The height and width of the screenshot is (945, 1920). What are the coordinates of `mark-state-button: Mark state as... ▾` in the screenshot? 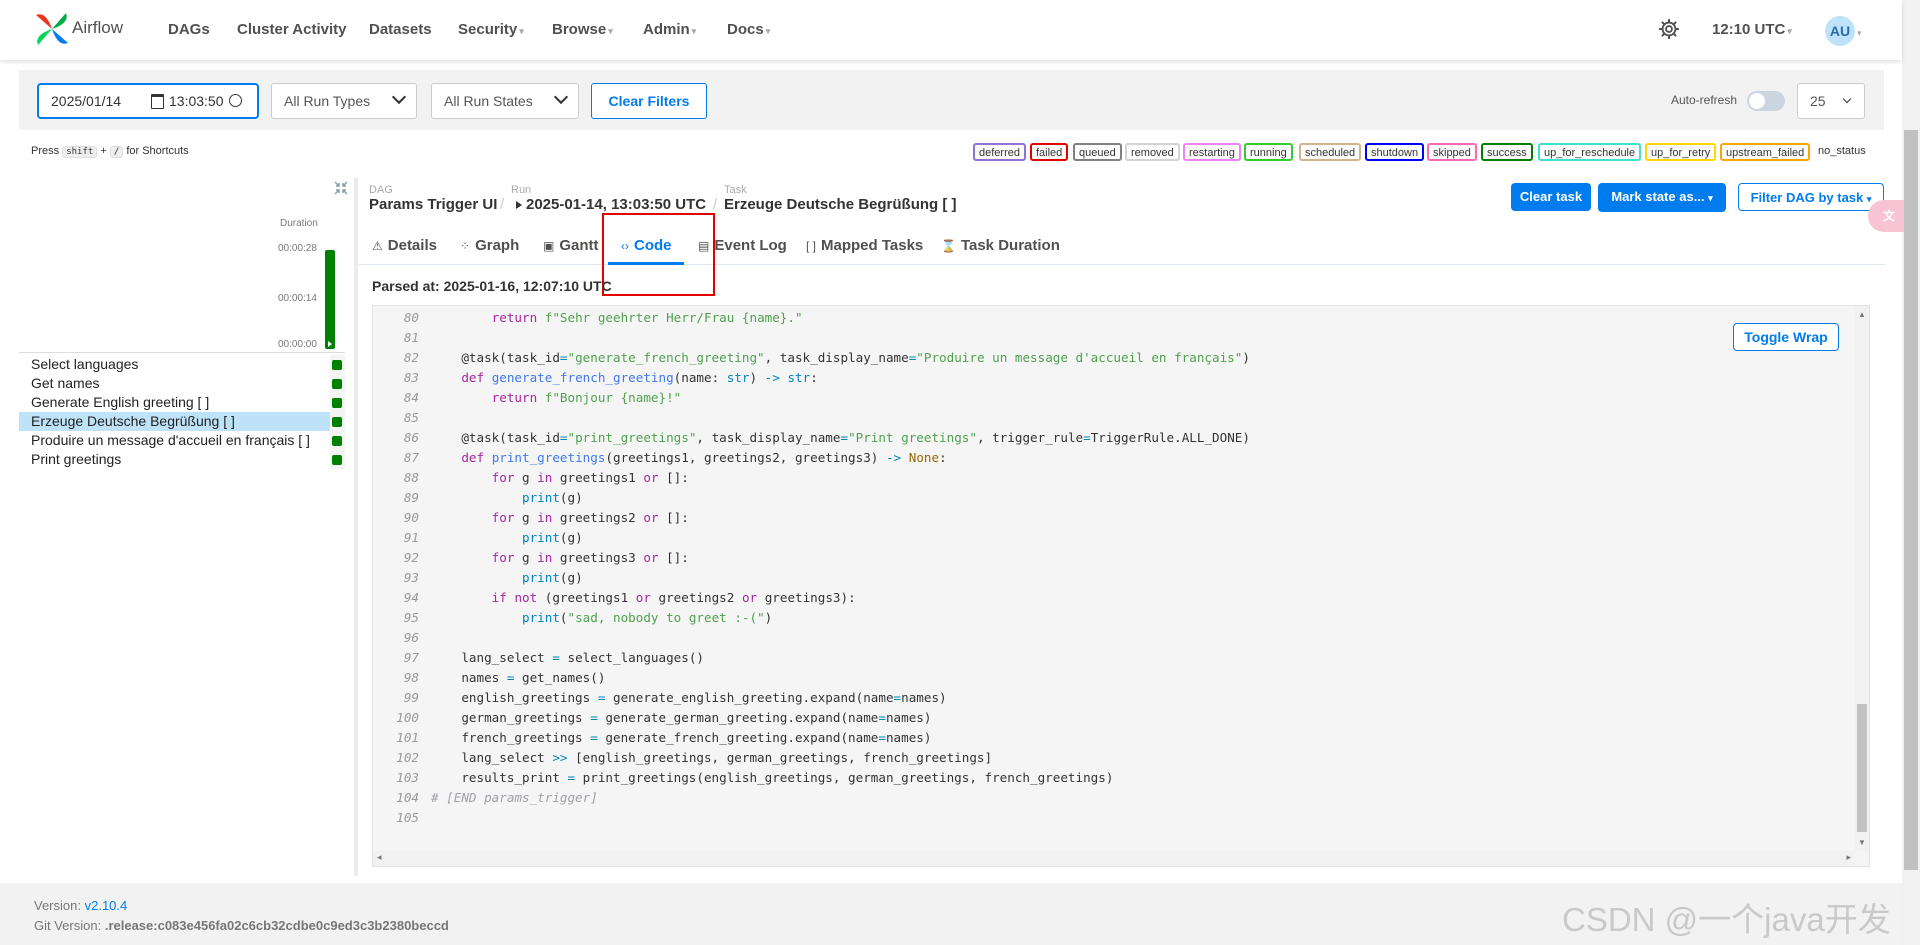 It's located at (1662, 197).